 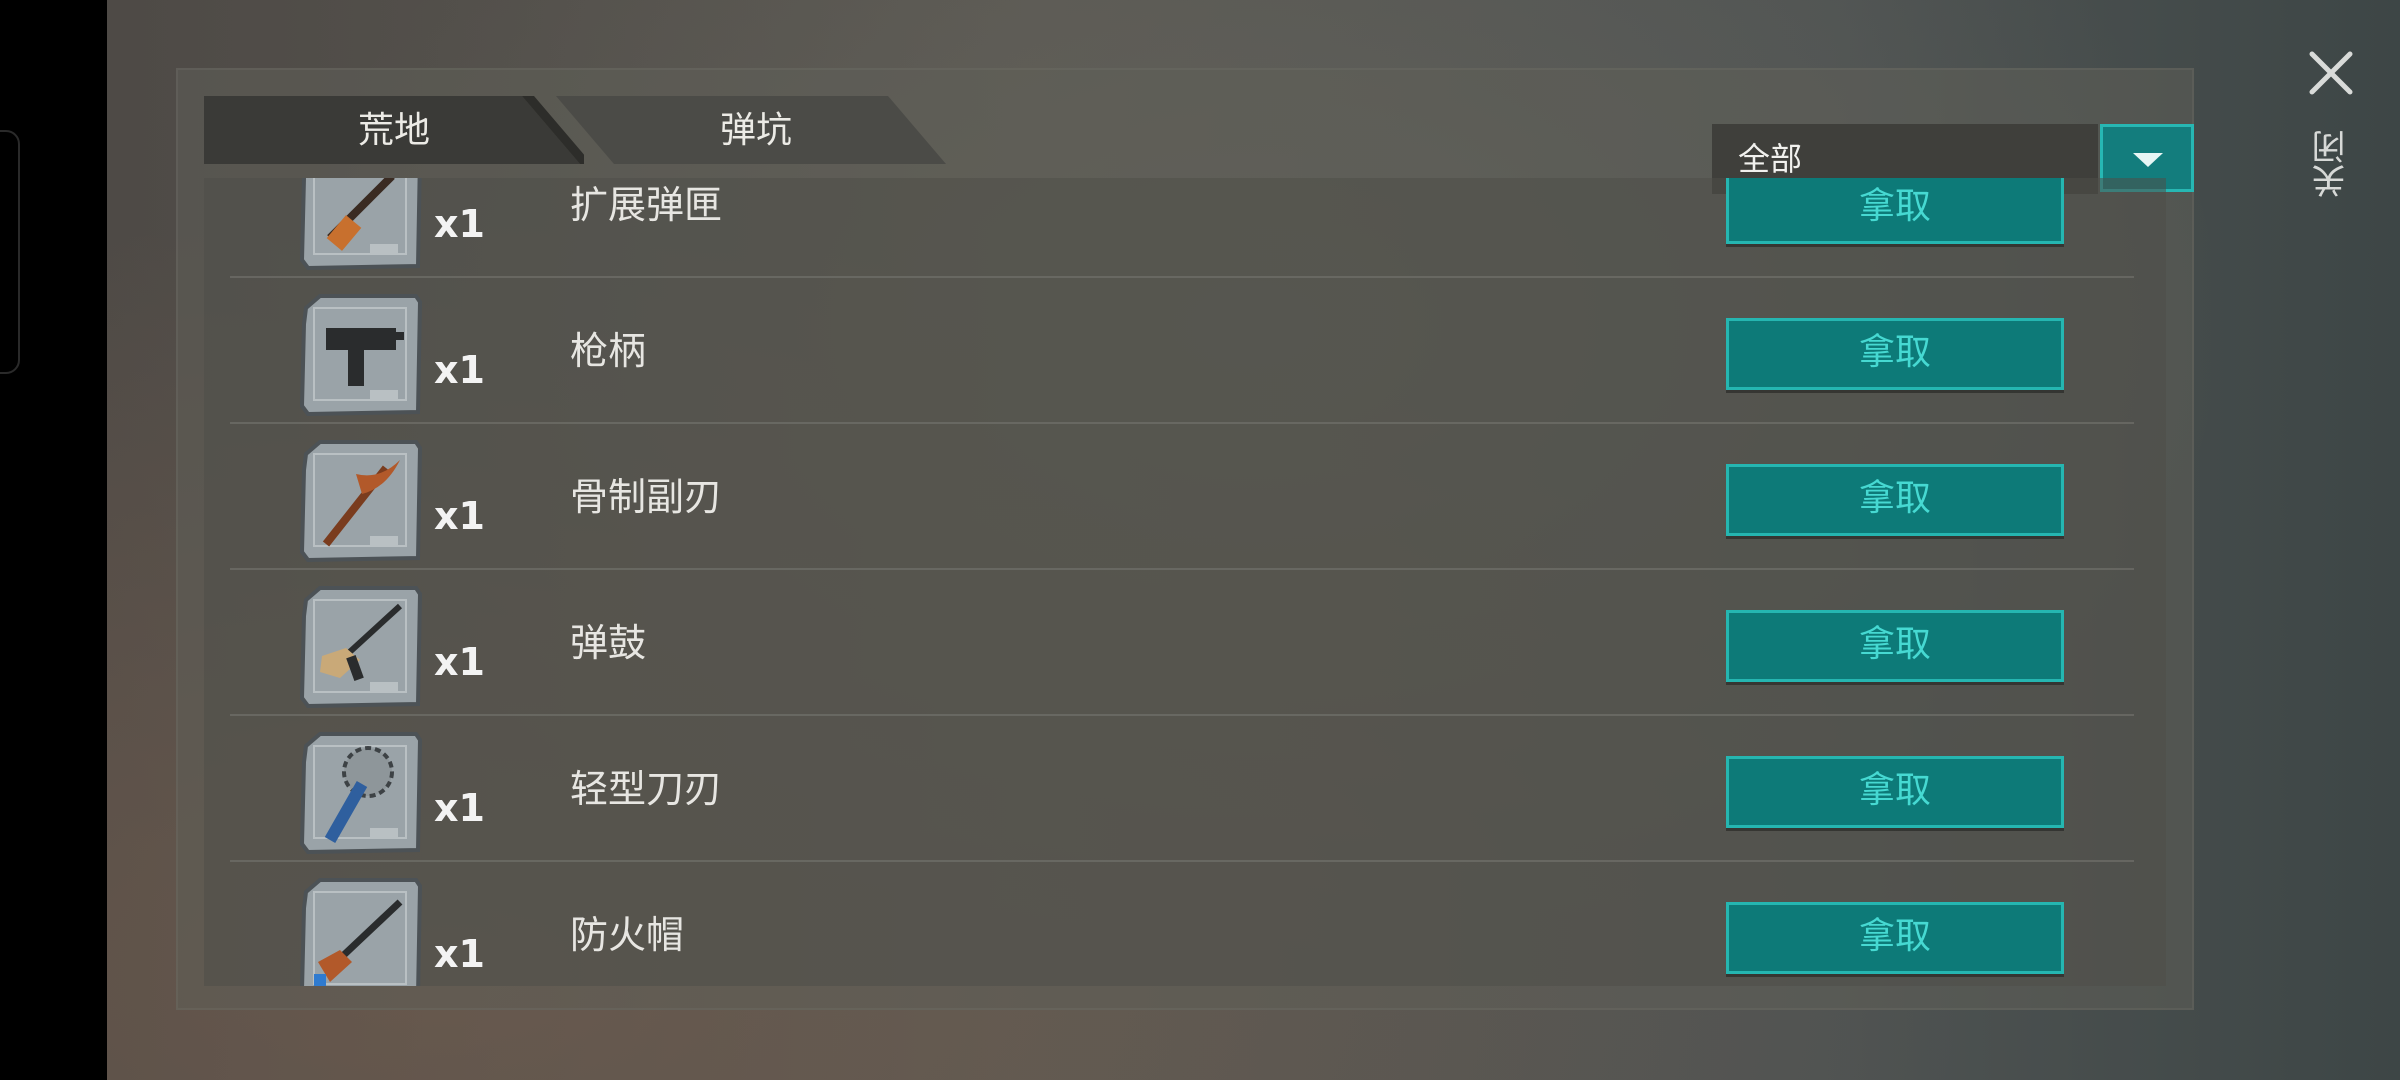 What do you see at coordinates (2148, 160) in the screenshot?
I see `dropdown-arrow-icon` at bounding box center [2148, 160].